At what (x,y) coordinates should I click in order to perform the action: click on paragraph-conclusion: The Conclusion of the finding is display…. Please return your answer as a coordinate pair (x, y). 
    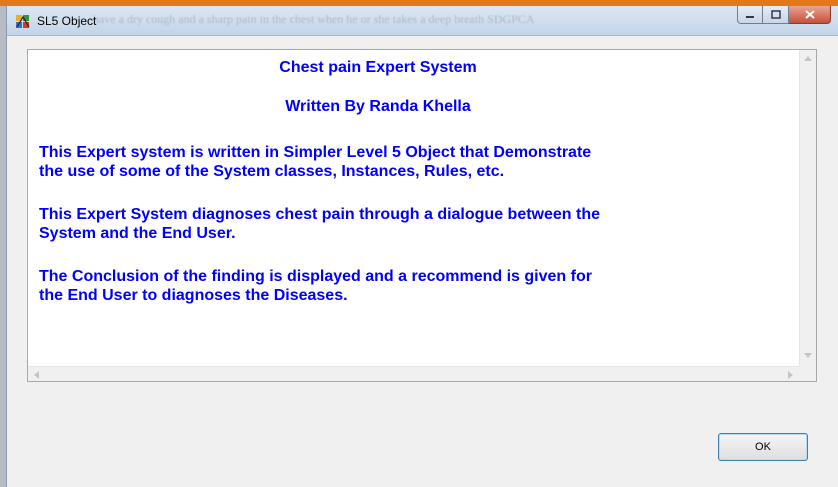
    Looking at the image, I should click on (389, 286).